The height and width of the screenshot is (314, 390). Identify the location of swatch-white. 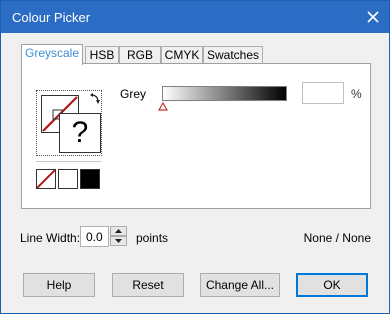
(68, 179).